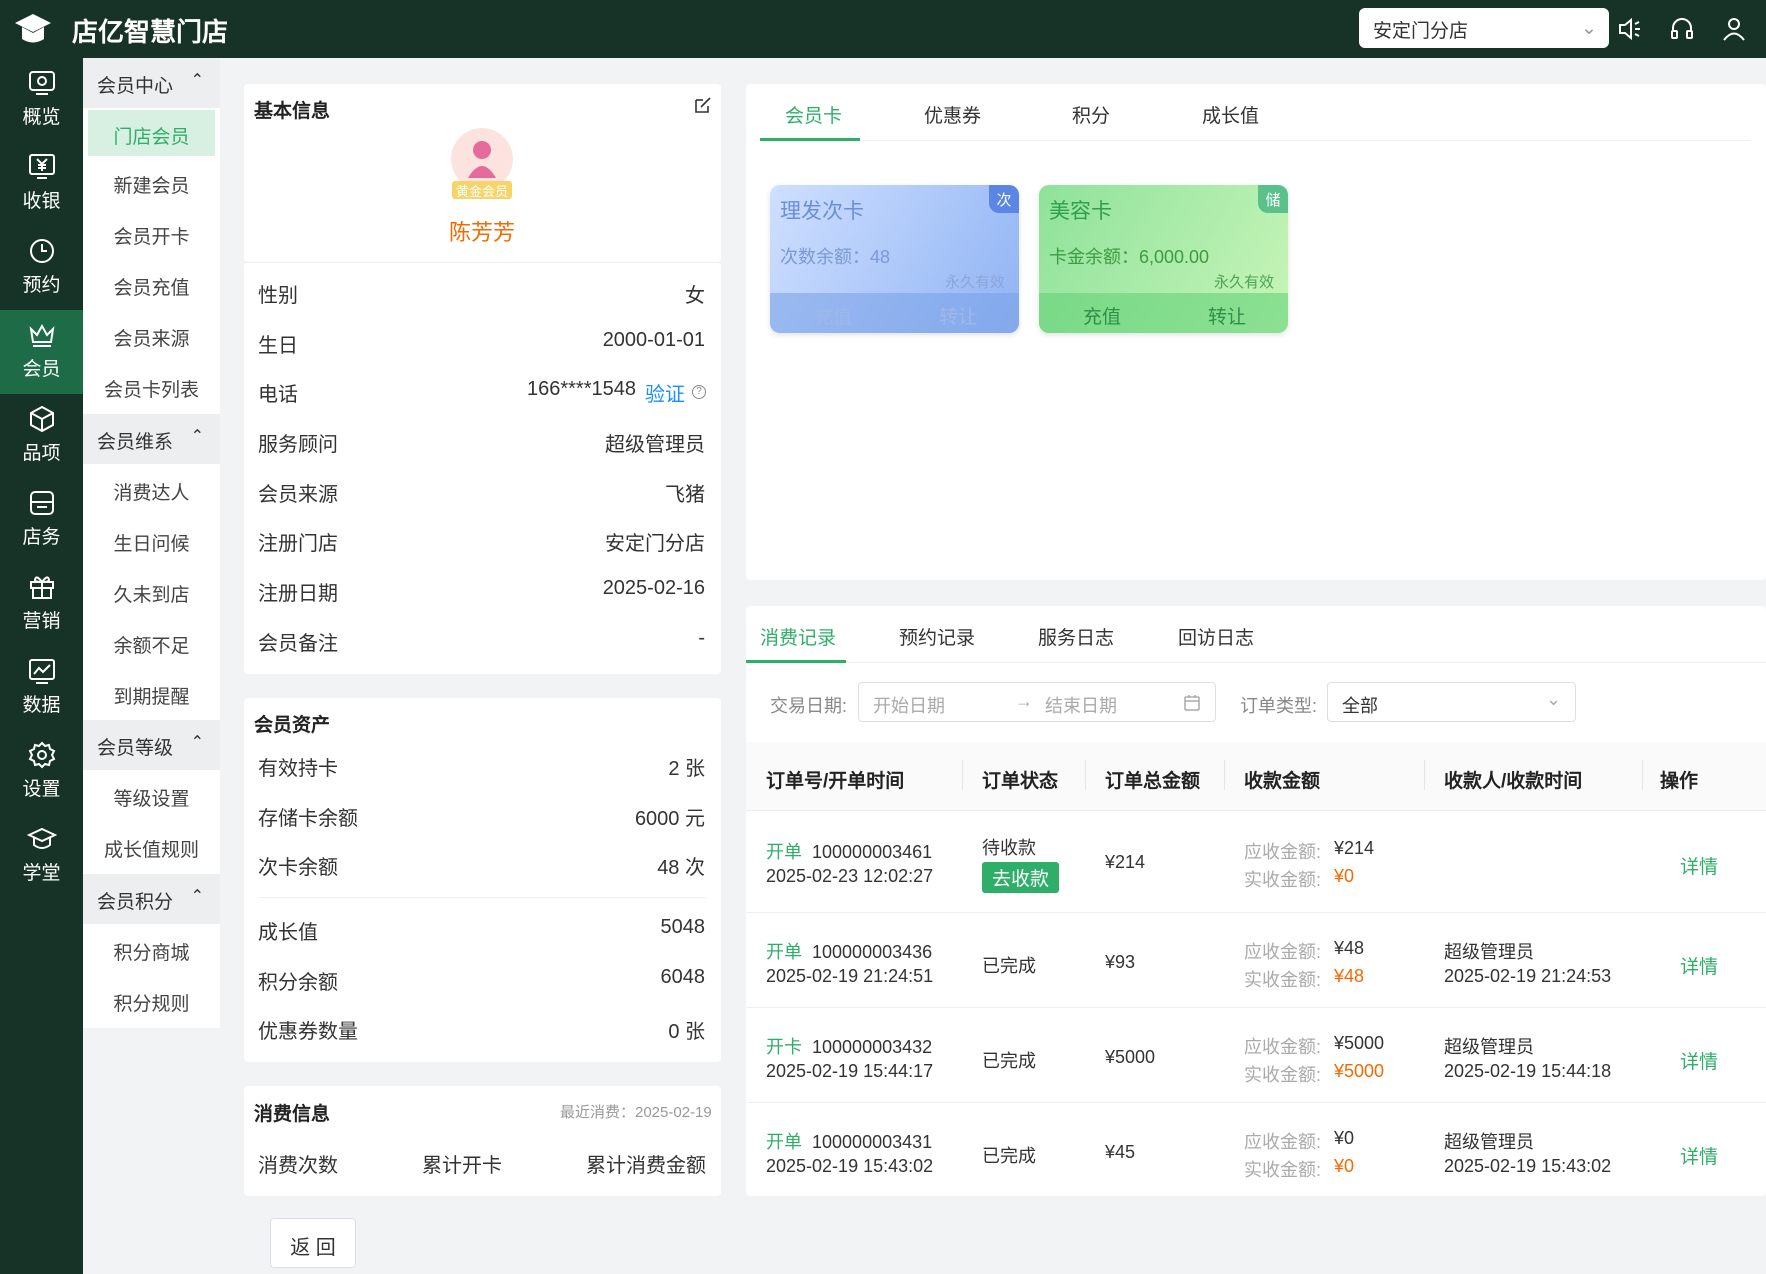 This screenshot has height=1274, width=1766. Describe the element at coordinates (197, 80) in the screenshot. I see `chevron-up-icon: ⌃` at that location.